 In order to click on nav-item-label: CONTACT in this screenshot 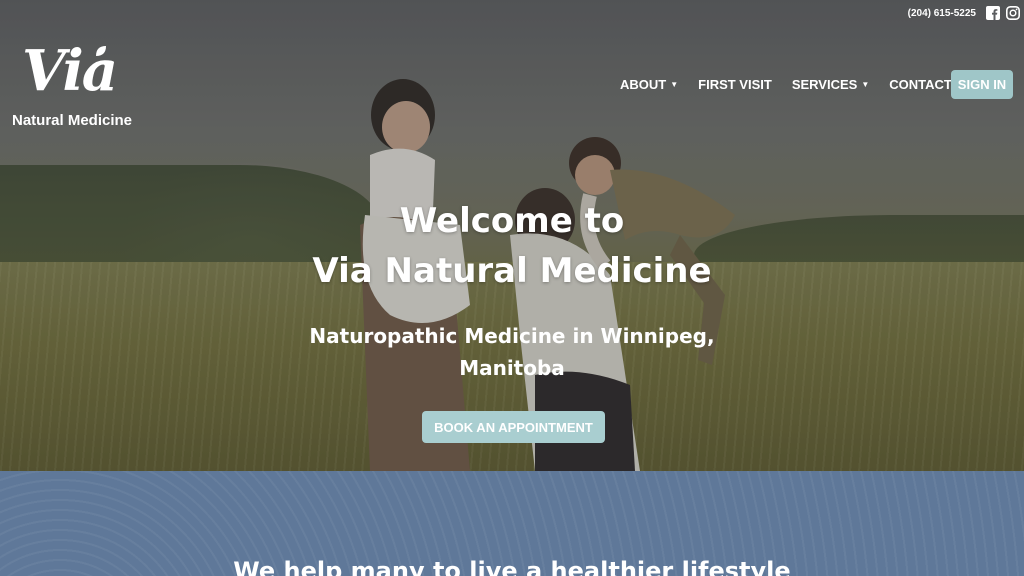, I will do `click(920, 84)`.